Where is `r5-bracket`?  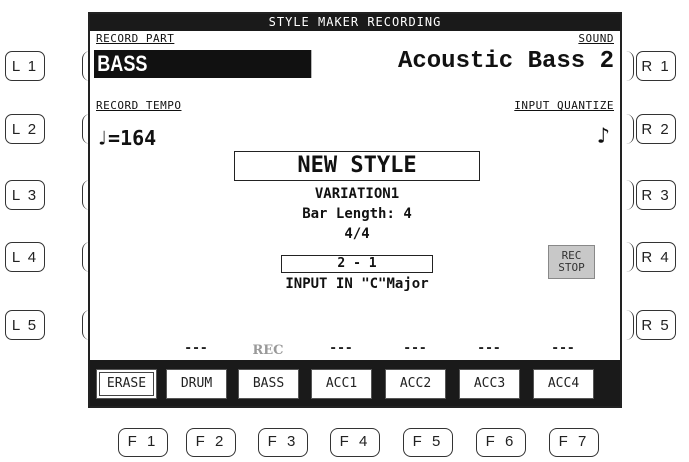
r5-bracket is located at coordinates (630, 325).